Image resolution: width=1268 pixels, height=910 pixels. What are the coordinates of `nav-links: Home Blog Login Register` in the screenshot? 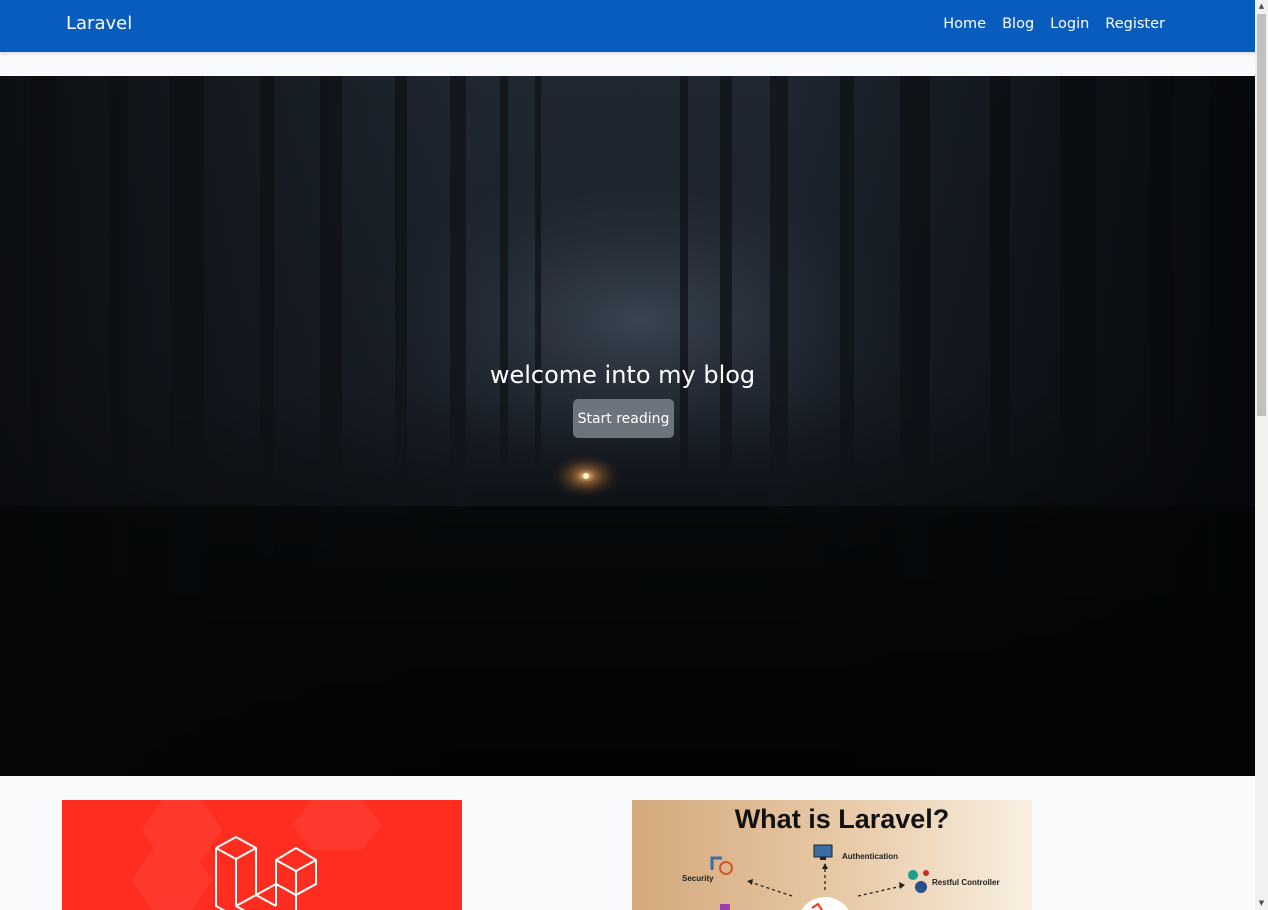 It's located at (1054, 24).